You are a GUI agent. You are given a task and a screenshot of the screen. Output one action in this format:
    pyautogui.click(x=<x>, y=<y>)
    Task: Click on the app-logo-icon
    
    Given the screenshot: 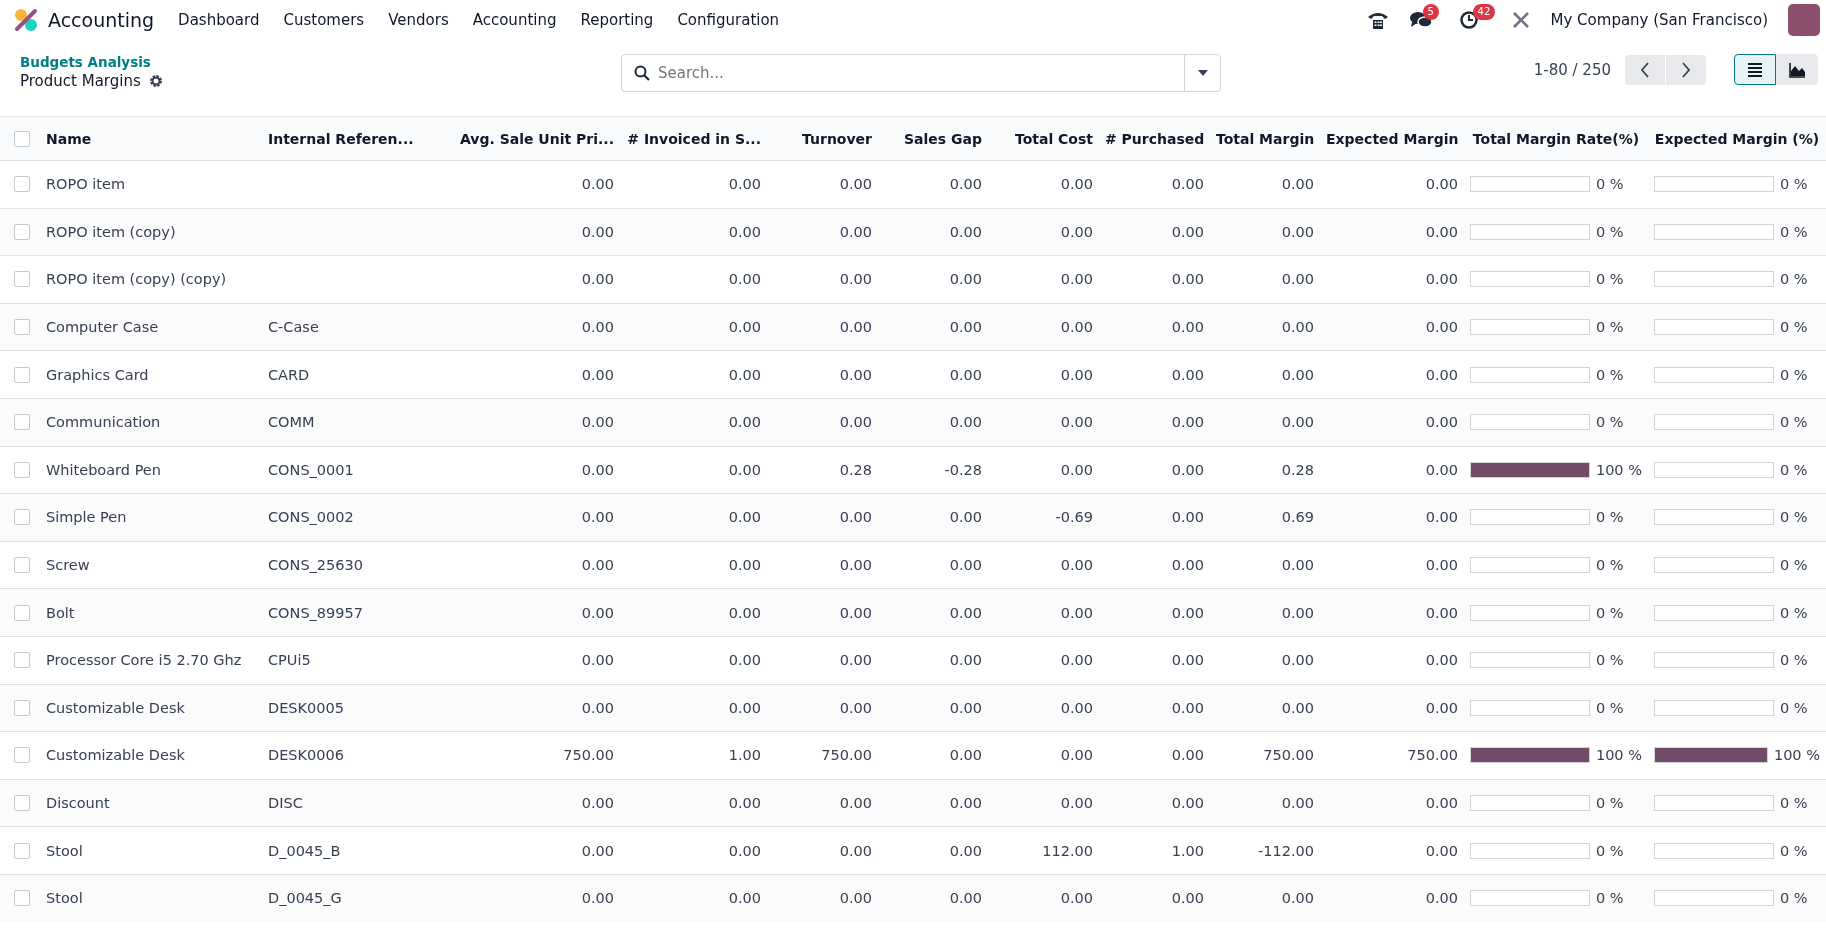 What is the action you would take?
    pyautogui.click(x=26, y=19)
    